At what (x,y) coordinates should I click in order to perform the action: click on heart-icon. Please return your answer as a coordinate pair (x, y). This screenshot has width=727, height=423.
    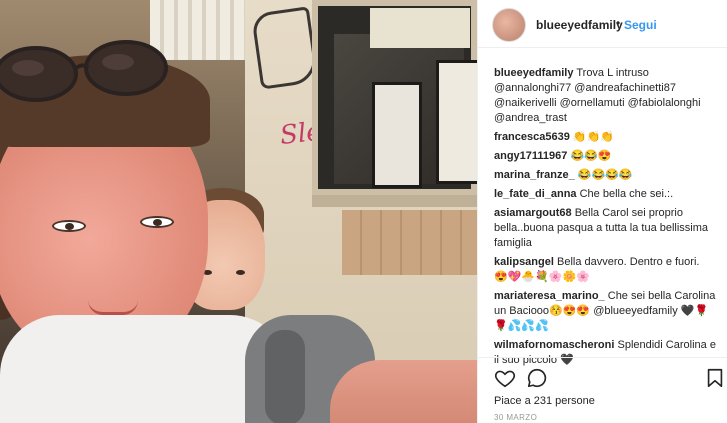
    Looking at the image, I should click on (505, 378).